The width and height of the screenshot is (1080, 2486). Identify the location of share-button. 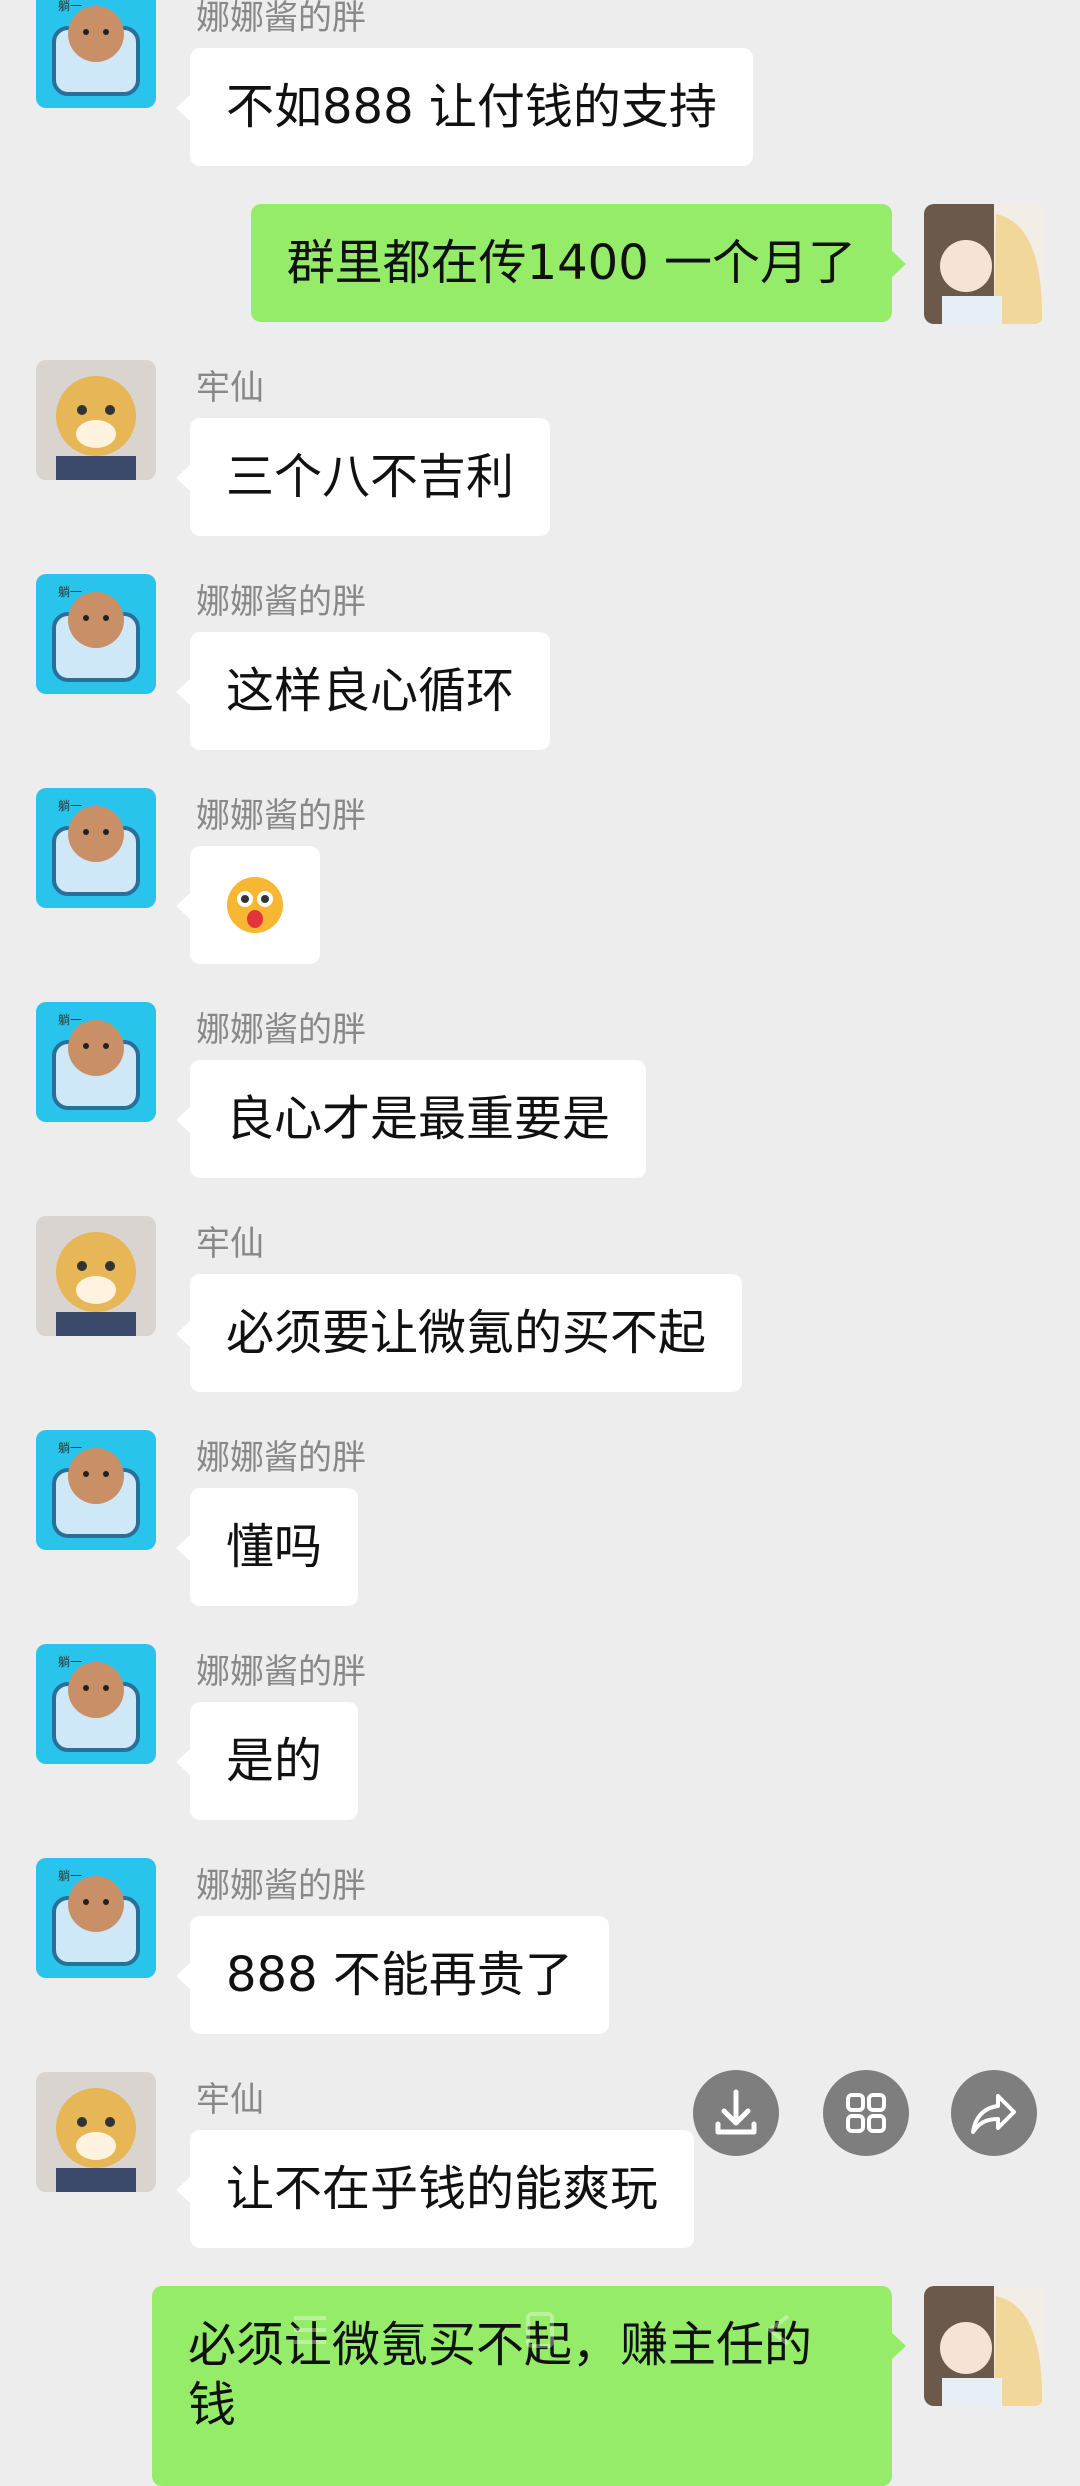
(994, 2113).